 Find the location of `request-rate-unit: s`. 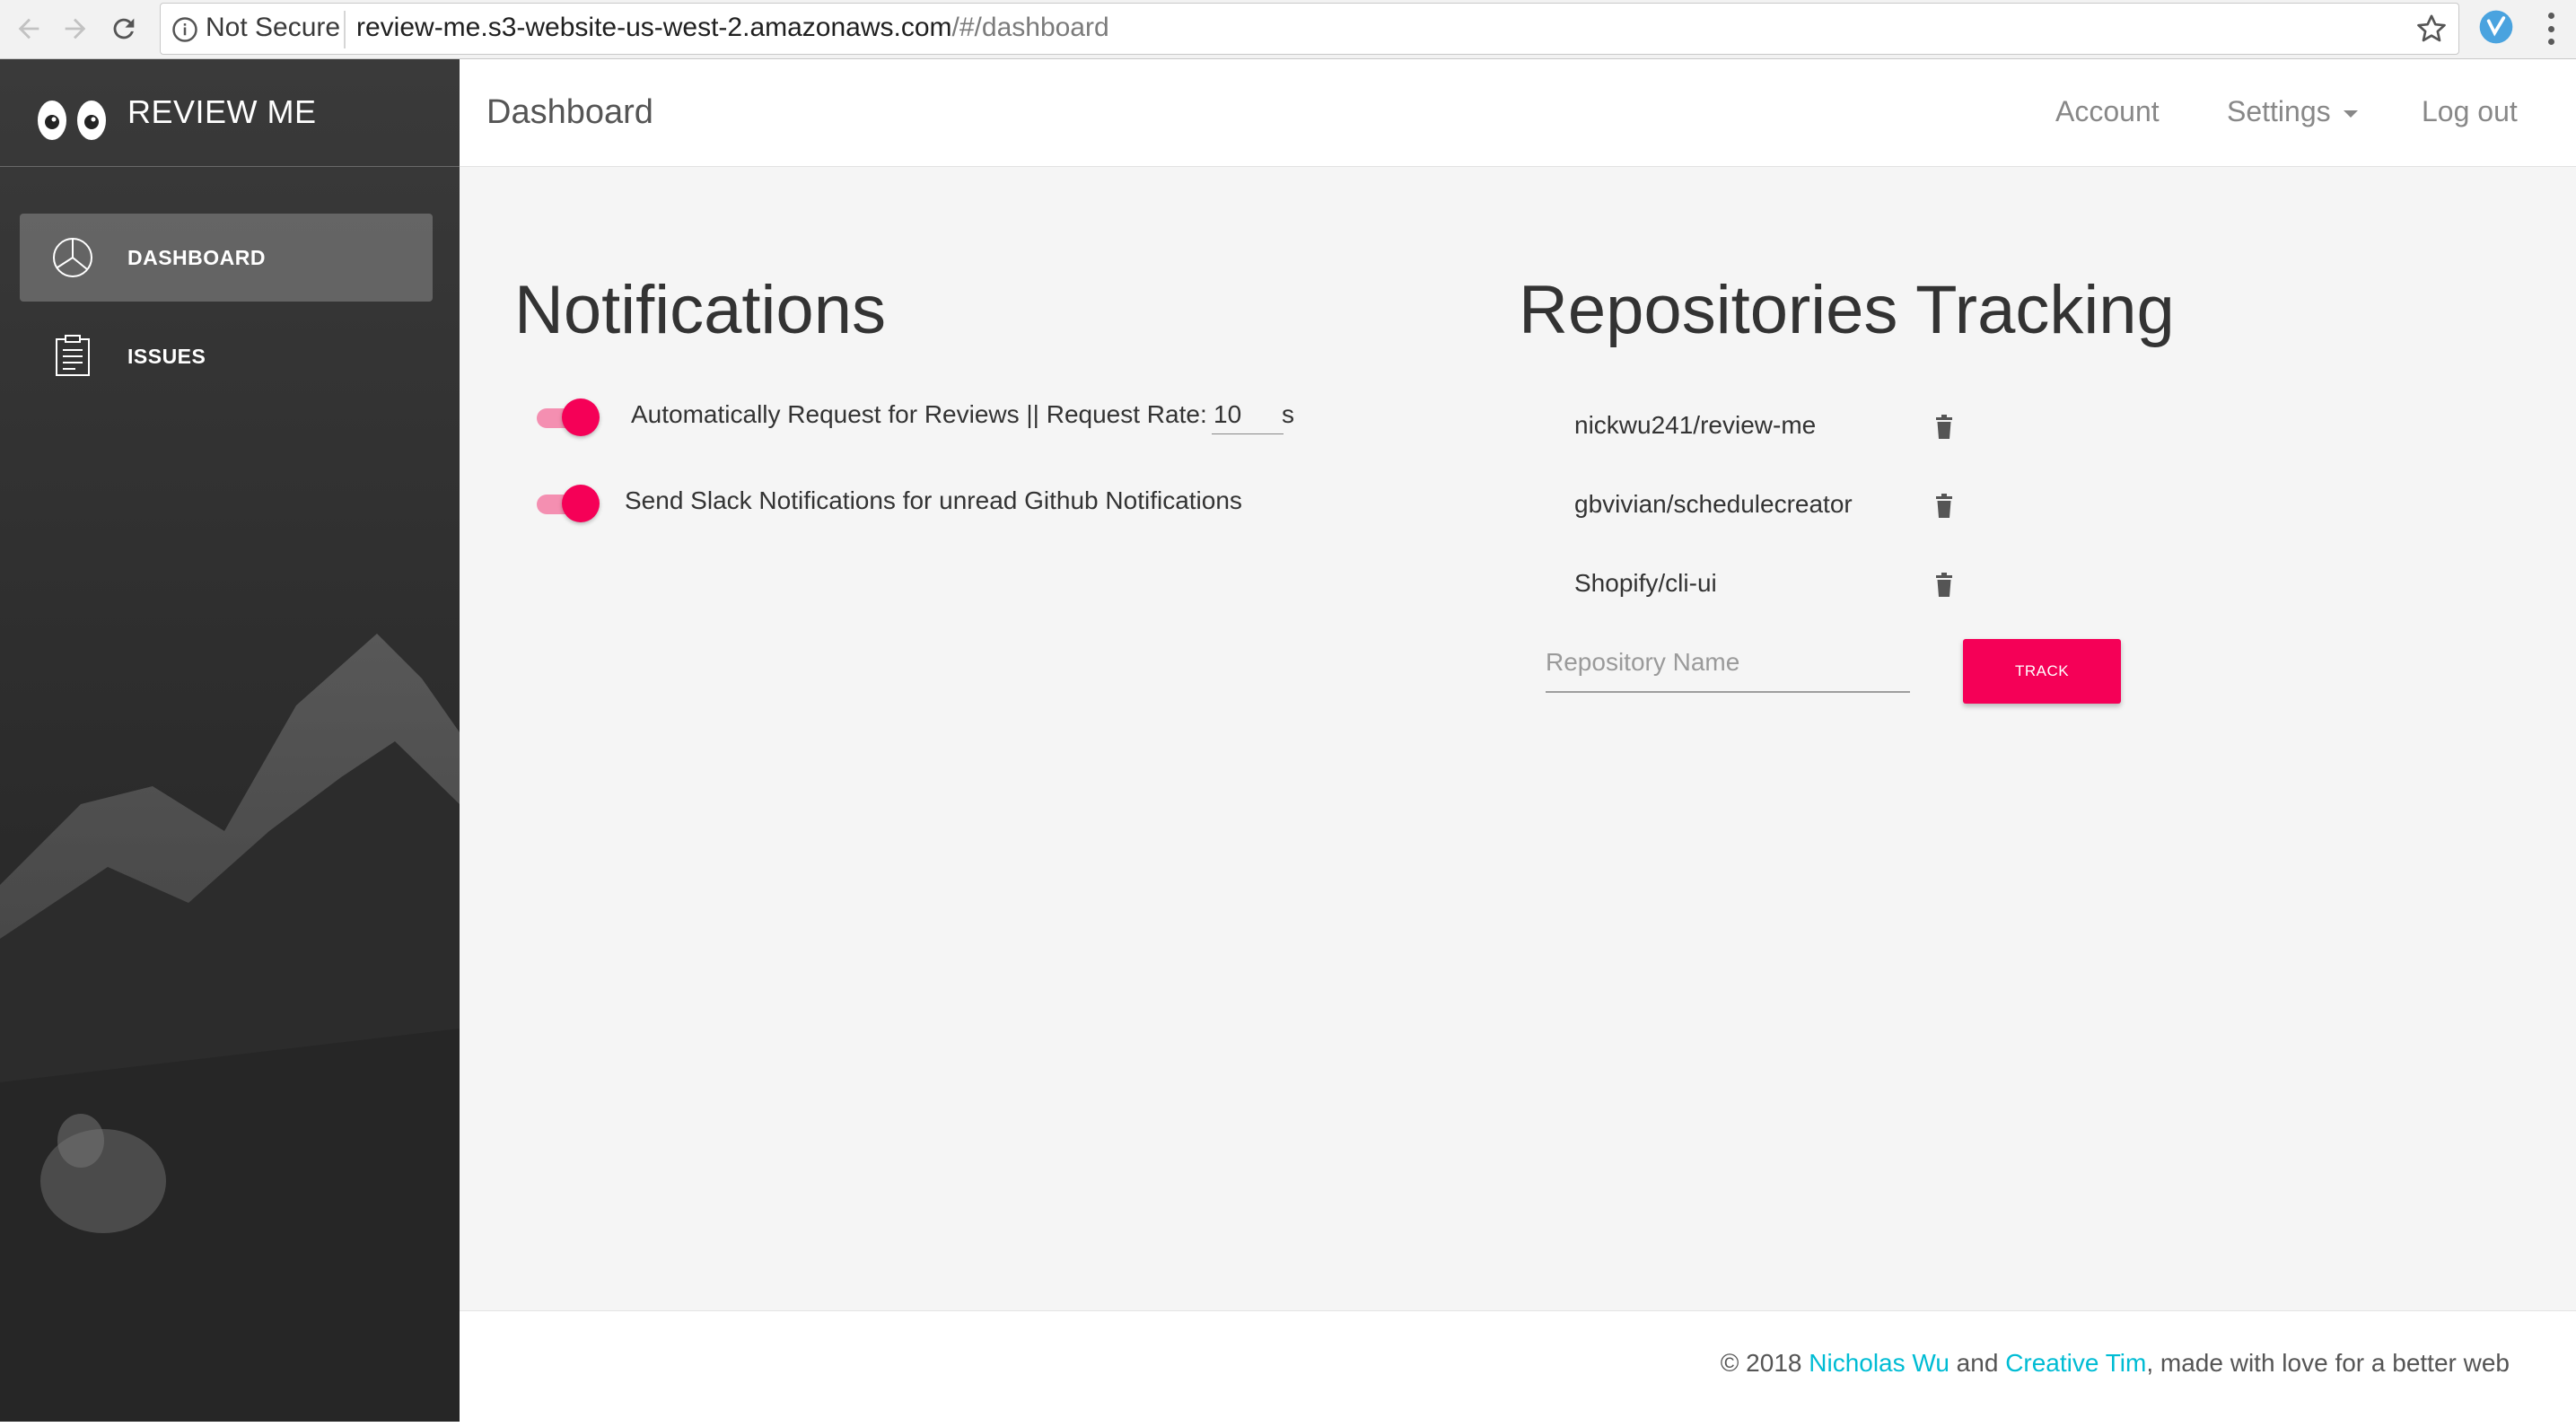

request-rate-unit: s is located at coordinates (1288, 414).